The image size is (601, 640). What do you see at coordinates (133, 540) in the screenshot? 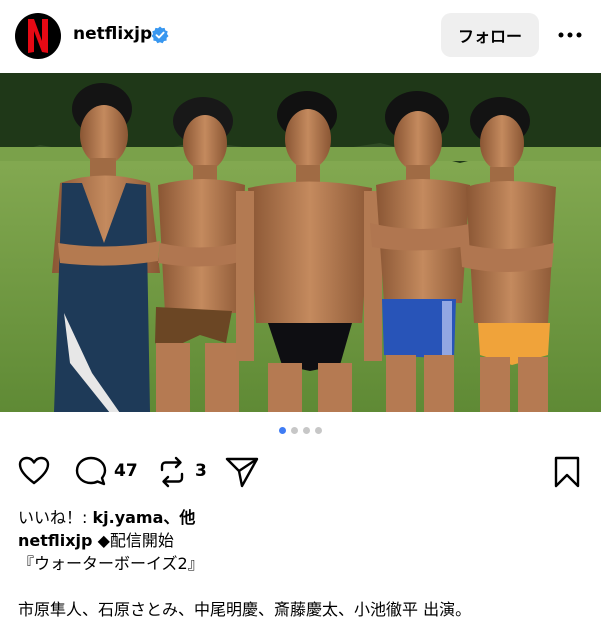
I see `caption-text-1: ◆配信開始` at bounding box center [133, 540].